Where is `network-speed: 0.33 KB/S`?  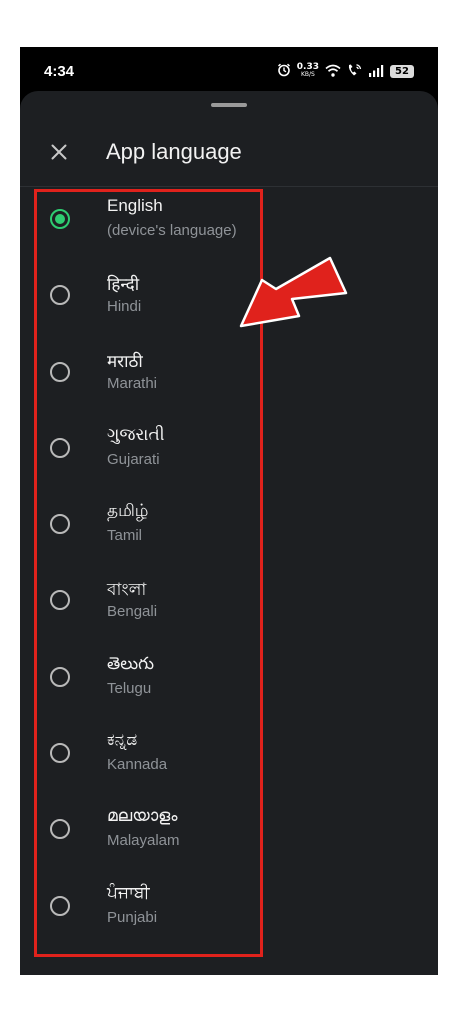 network-speed: 0.33 KB/S is located at coordinates (308, 71).